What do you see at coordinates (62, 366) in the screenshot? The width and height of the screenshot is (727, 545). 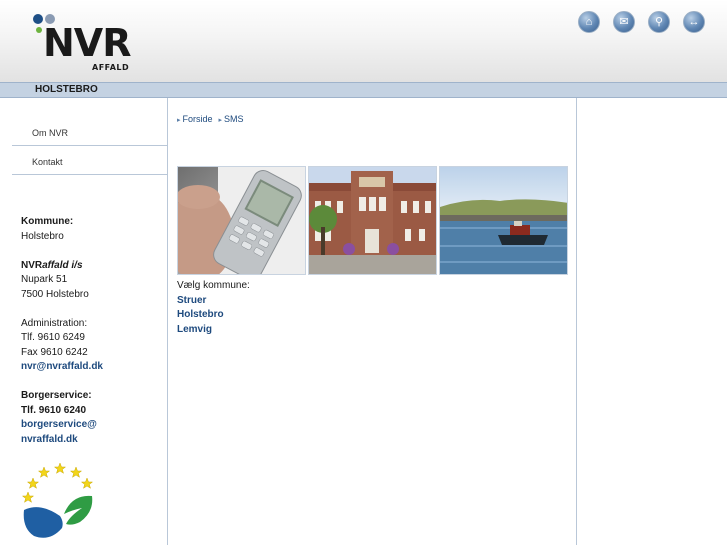 I see `admin-email-link: nvr@nvraffald.dk` at bounding box center [62, 366].